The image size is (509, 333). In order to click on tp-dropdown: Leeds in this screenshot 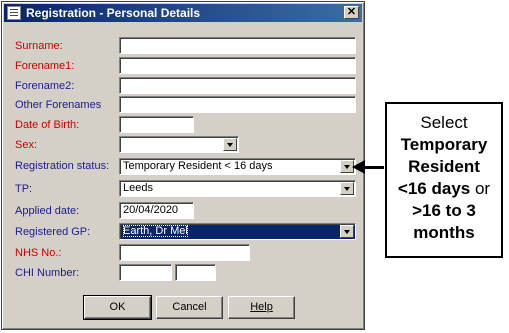, I will do `click(237, 188)`.